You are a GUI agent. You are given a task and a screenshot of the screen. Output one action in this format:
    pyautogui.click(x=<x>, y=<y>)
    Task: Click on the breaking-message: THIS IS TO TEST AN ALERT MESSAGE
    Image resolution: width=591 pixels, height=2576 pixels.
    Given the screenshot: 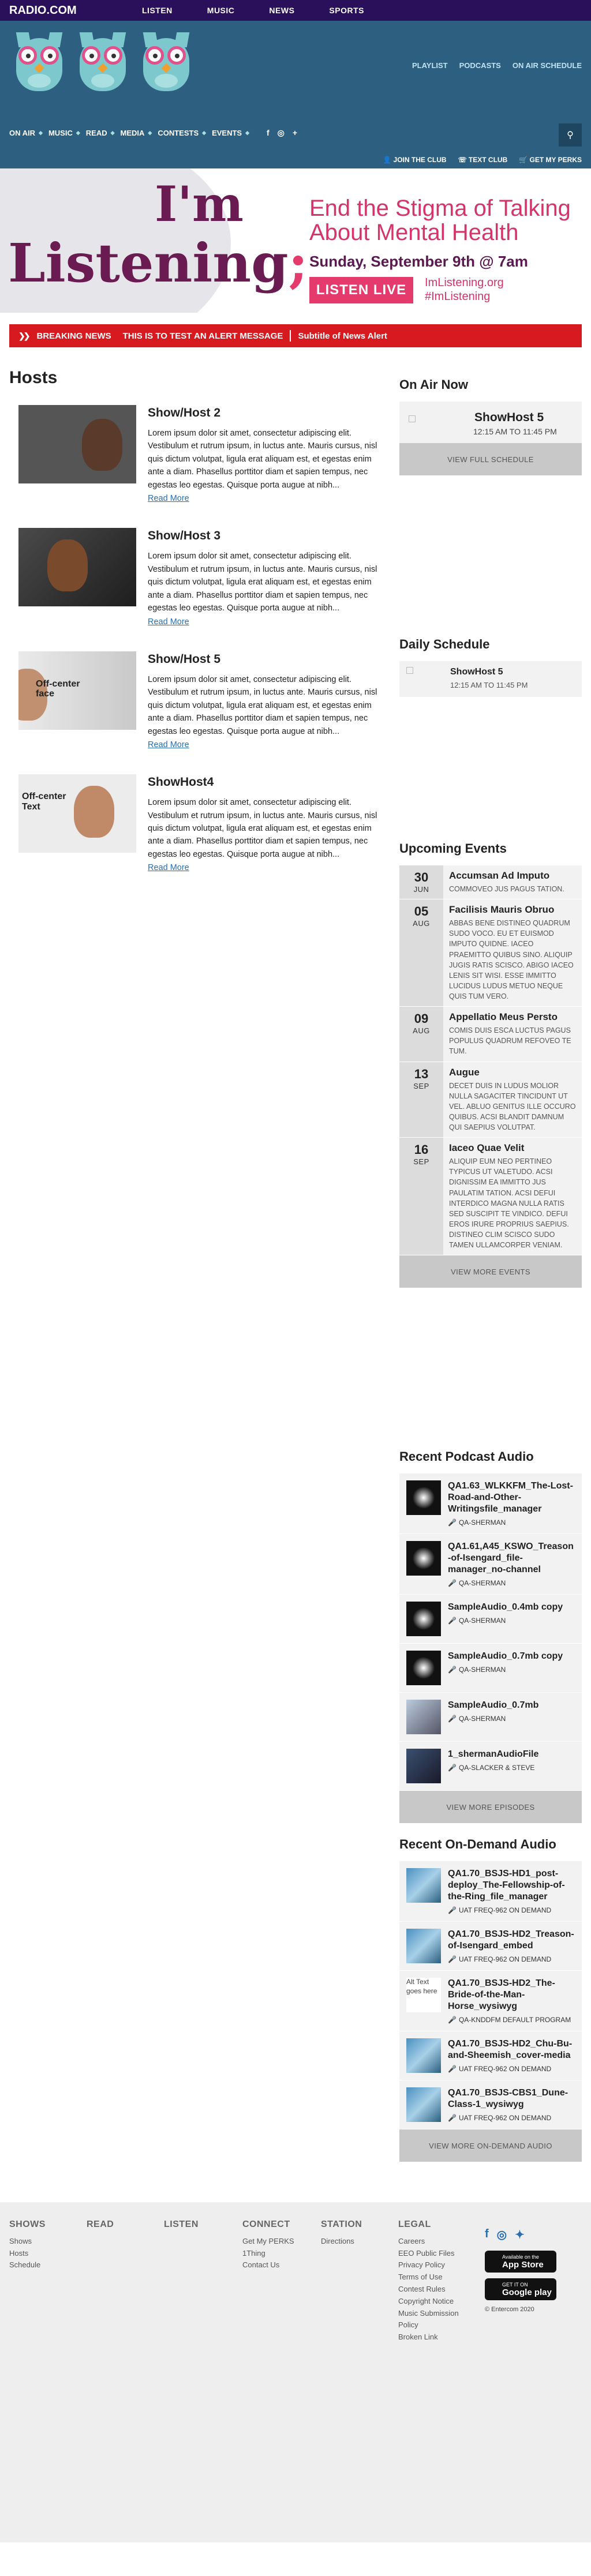 What is the action you would take?
    pyautogui.click(x=202, y=336)
    